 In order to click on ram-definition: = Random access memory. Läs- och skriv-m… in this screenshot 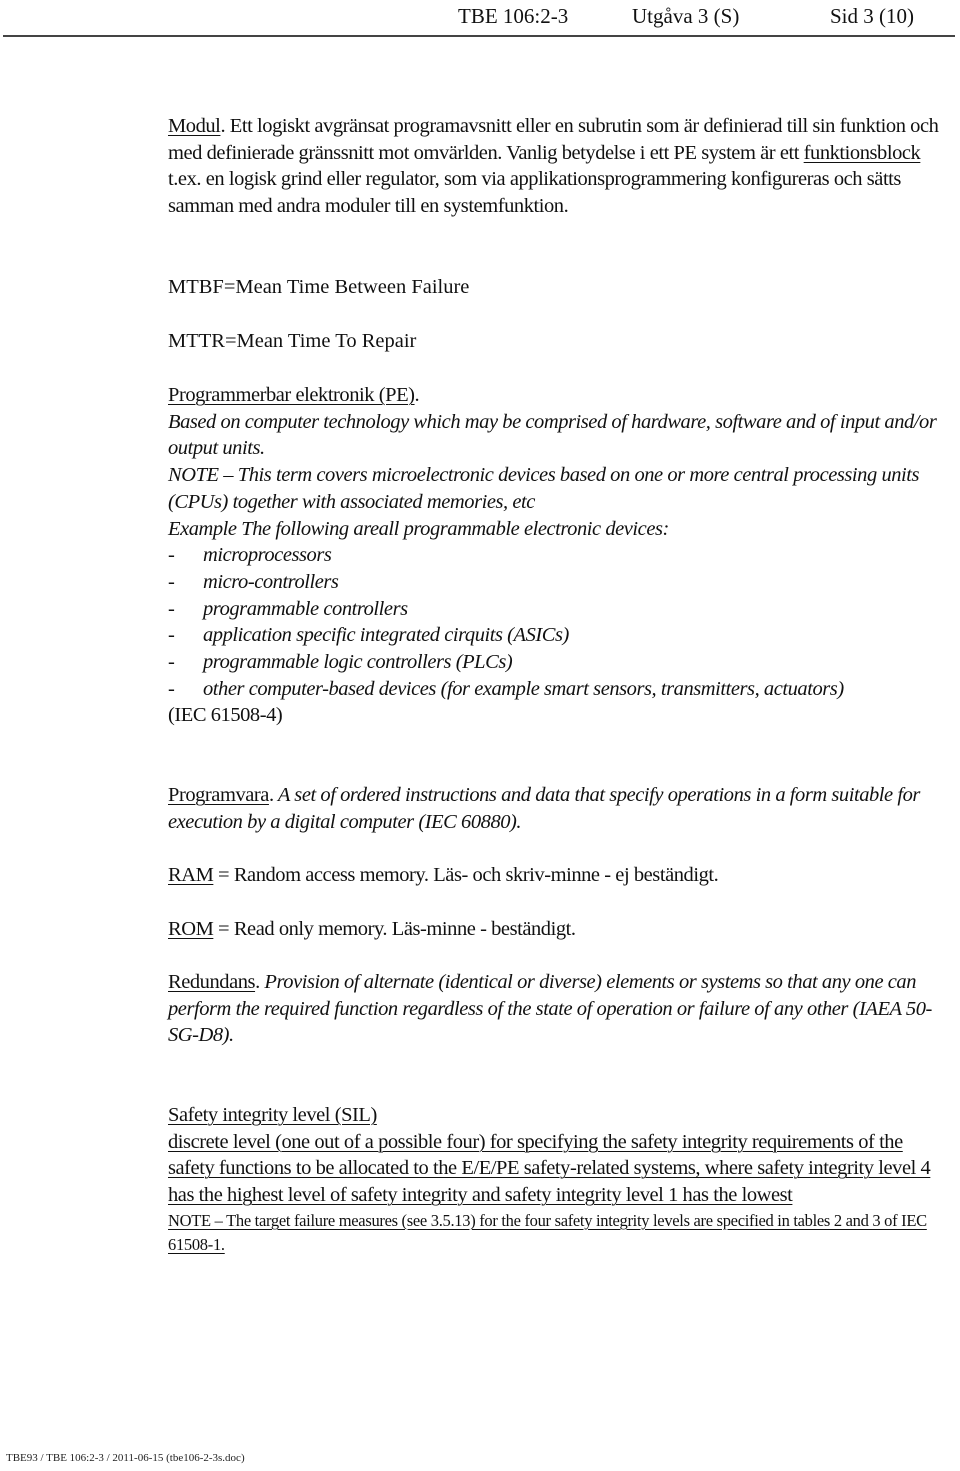, I will do `click(466, 875)`.